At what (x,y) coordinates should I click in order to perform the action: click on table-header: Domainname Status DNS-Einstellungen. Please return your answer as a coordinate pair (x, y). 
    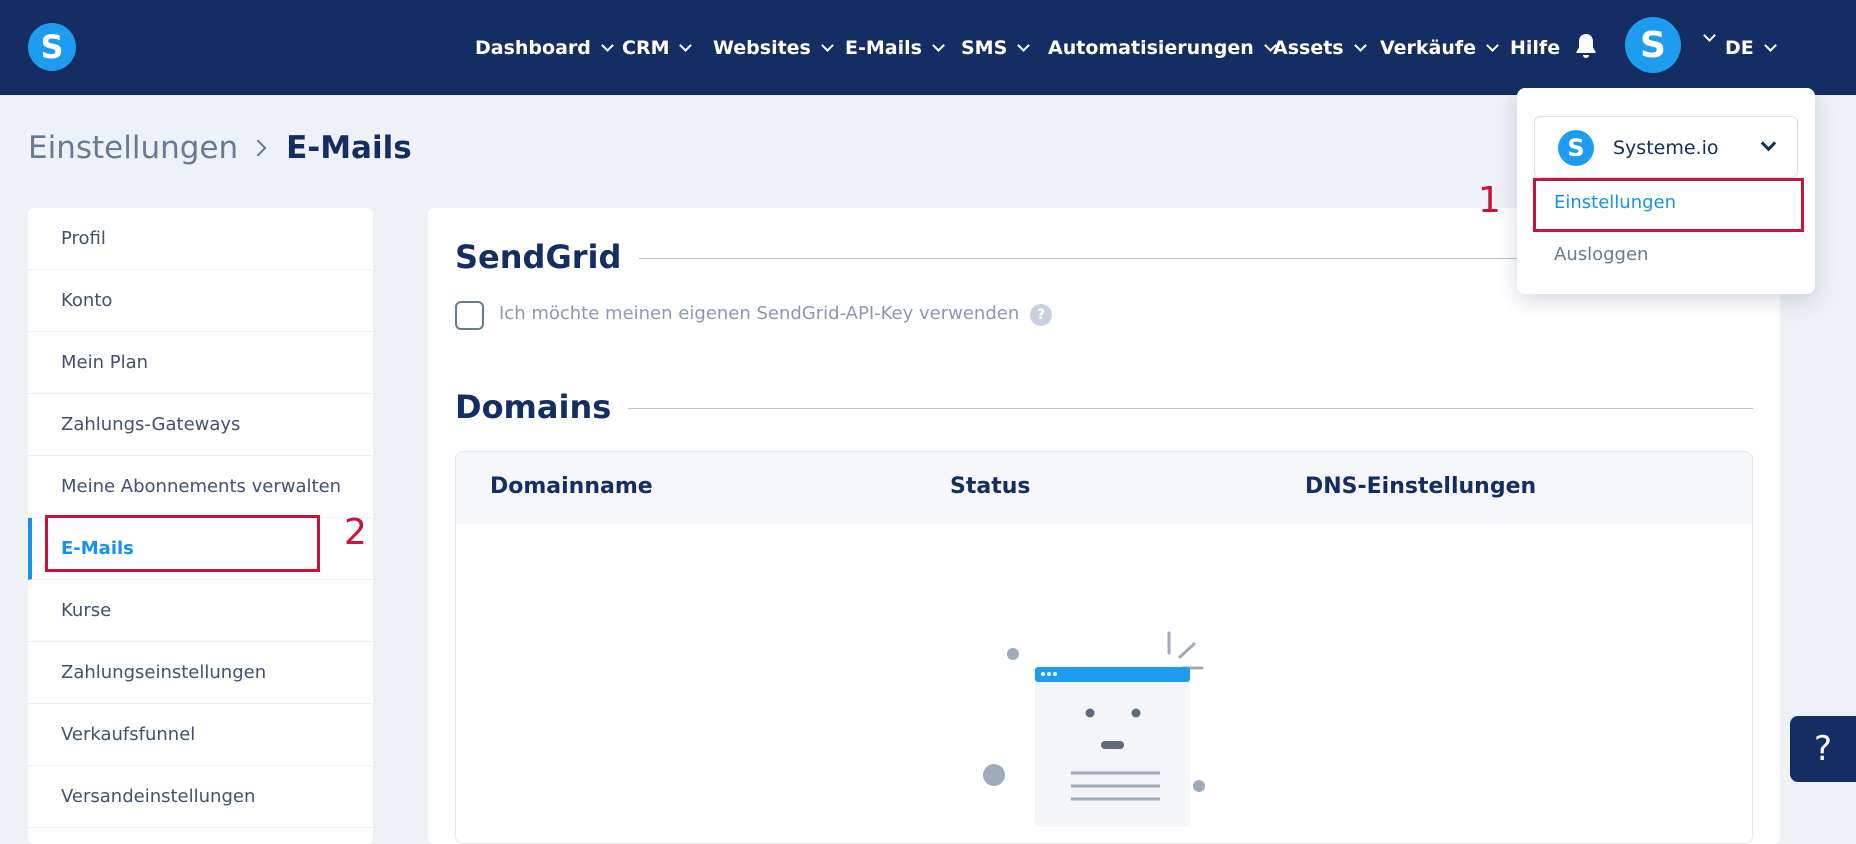
    Looking at the image, I should click on (1104, 488).